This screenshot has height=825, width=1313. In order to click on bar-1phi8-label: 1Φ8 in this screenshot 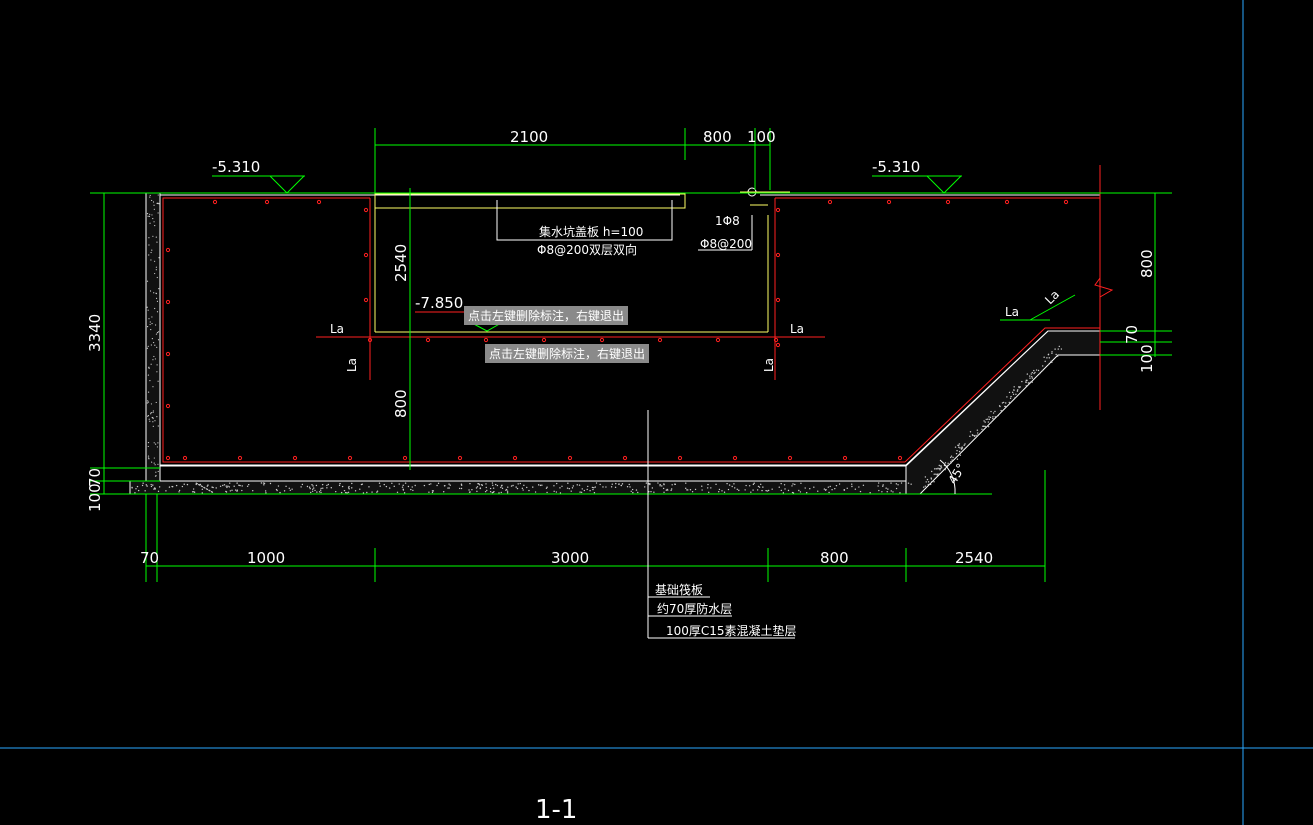, I will do `click(727, 221)`.